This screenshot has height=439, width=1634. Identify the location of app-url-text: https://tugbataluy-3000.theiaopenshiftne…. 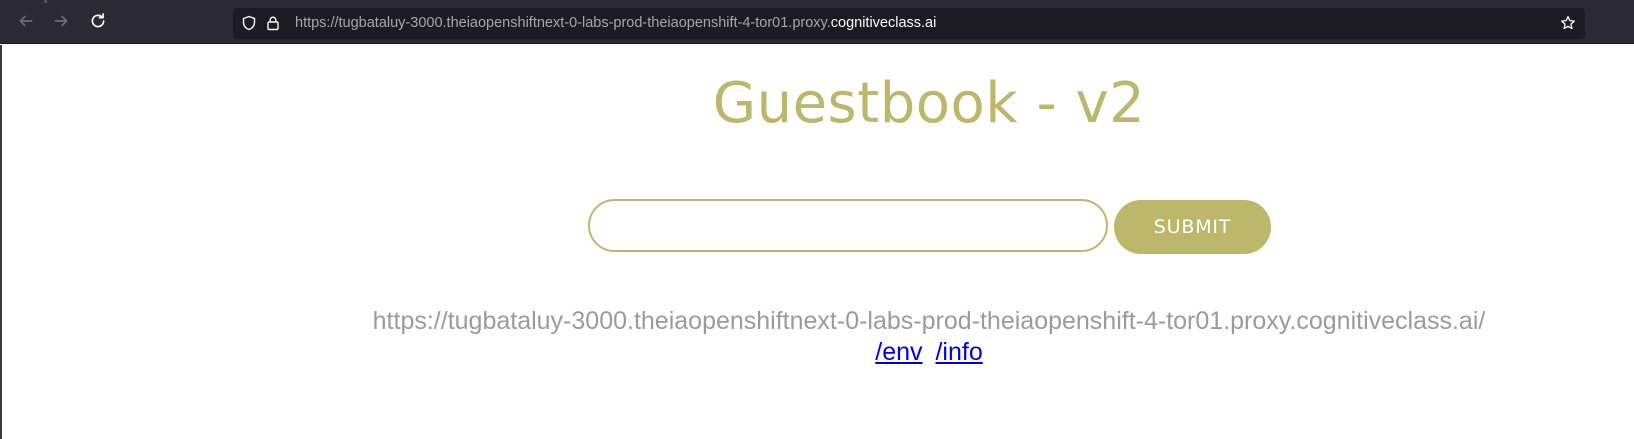
(929, 321).